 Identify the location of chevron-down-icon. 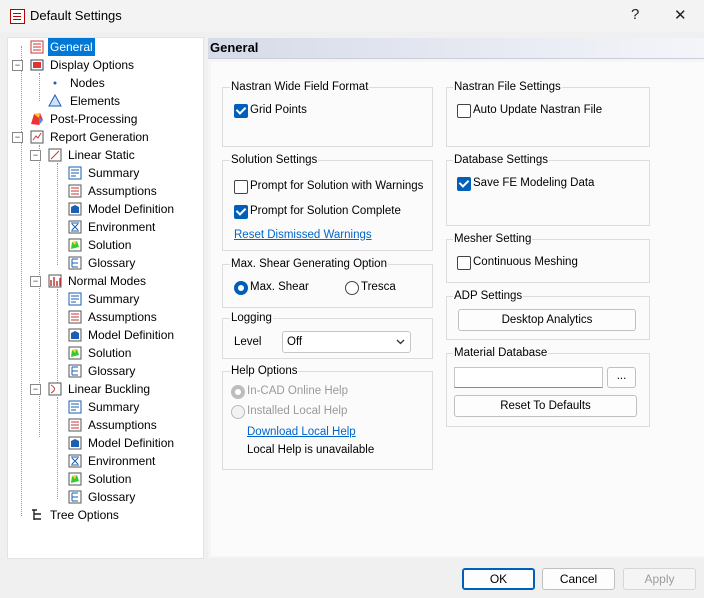
(400, 342).